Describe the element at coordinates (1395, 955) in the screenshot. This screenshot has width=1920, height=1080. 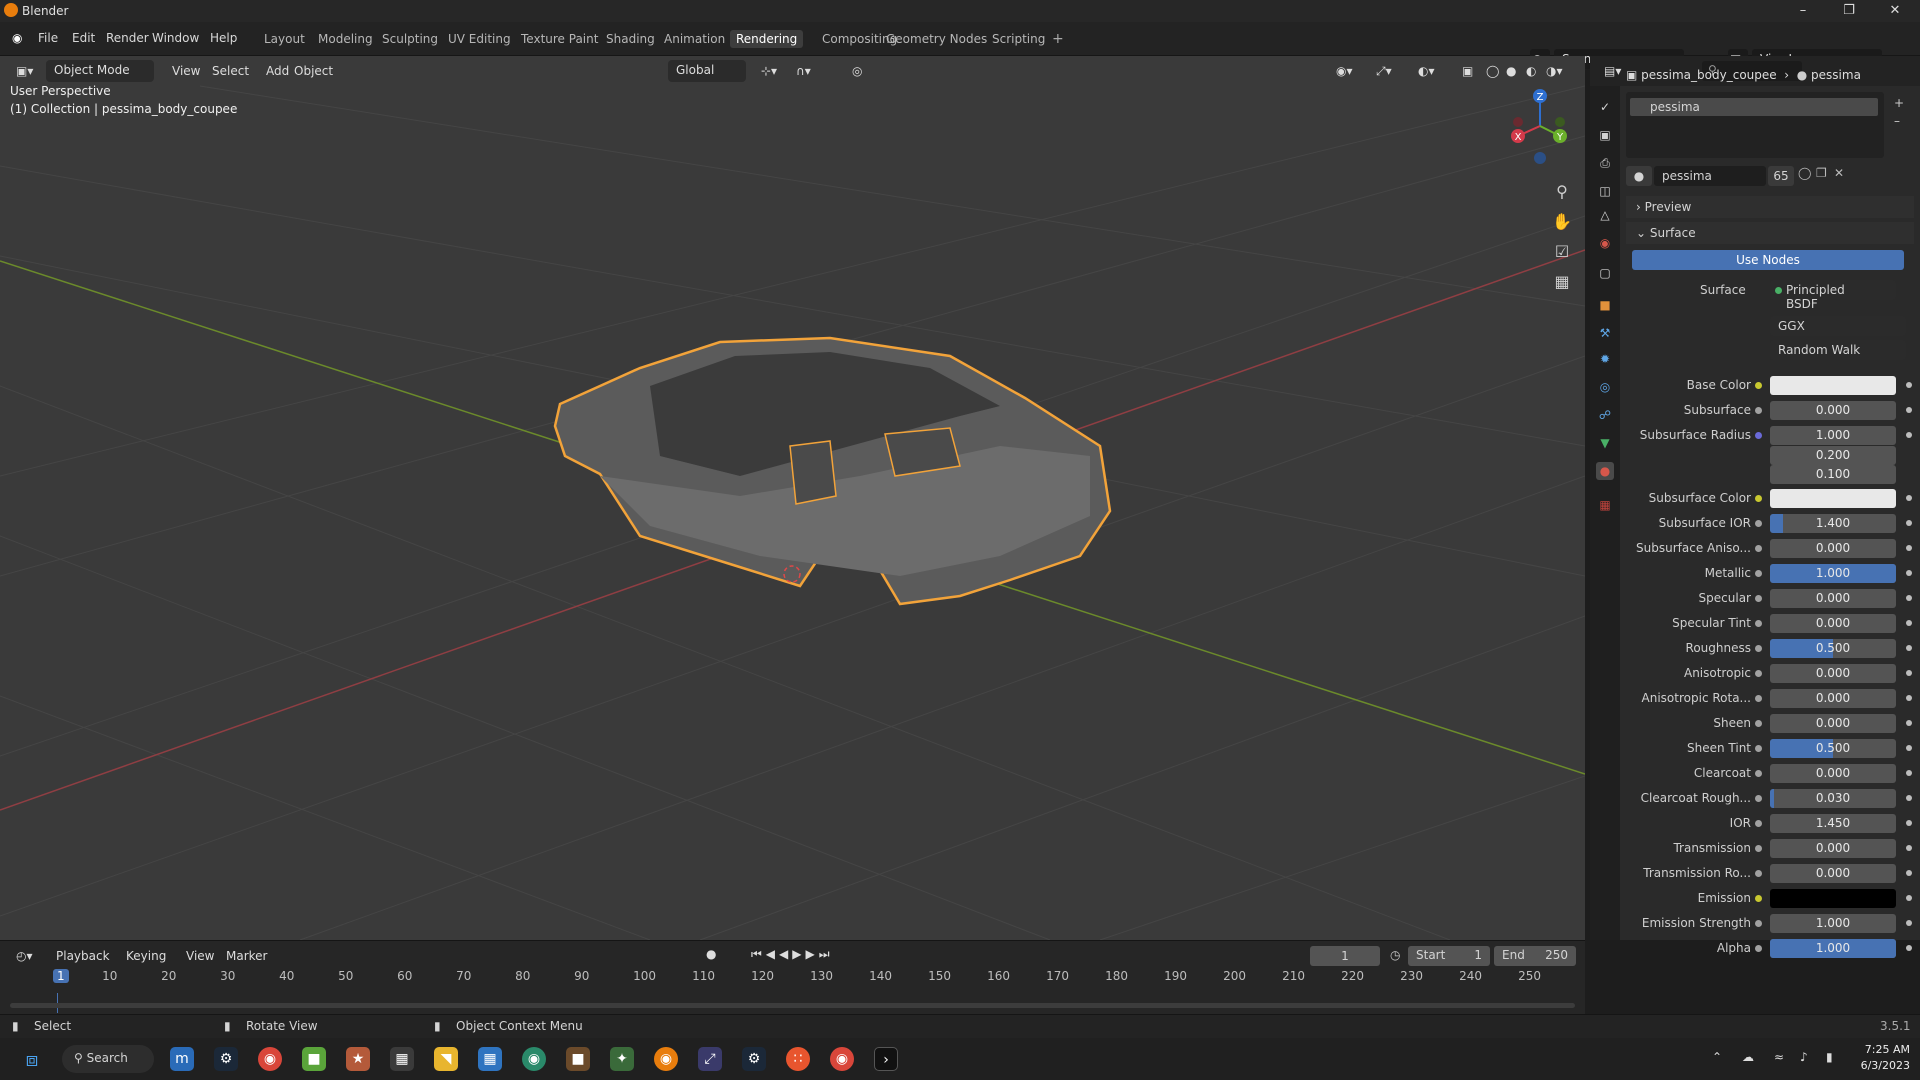
I see `preview-range-icon: ◷` at that location.